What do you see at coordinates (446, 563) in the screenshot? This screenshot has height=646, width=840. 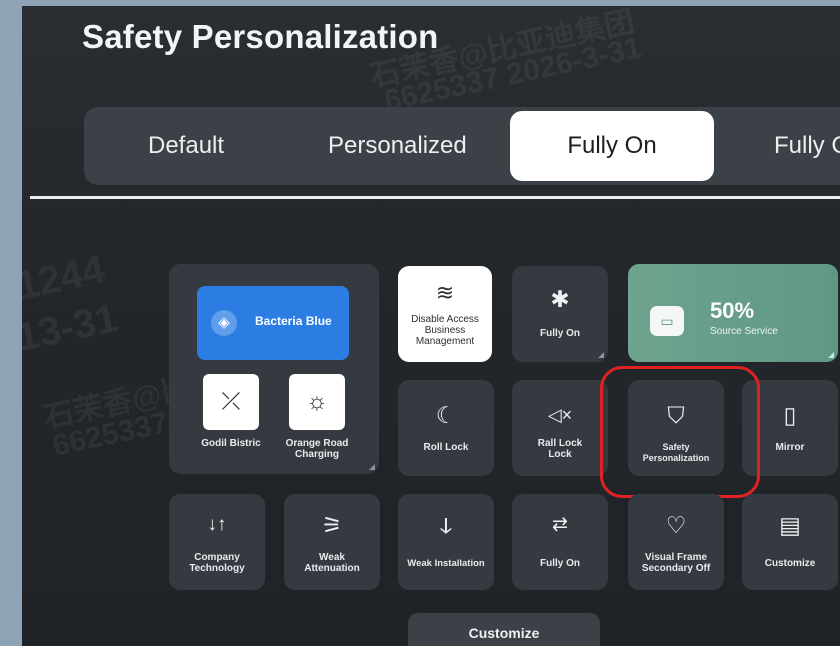 I see `weak-installation-label: Weak Installation` at bounding box center [446, 563].